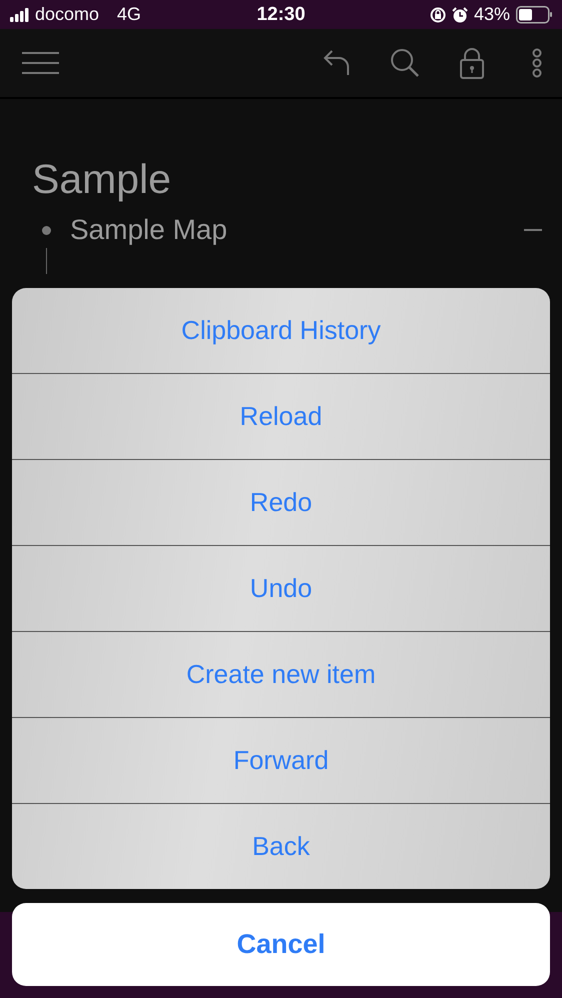  Describe the element at coordinates (336, 63) in the screenshot. I see `undo-button` at that location.